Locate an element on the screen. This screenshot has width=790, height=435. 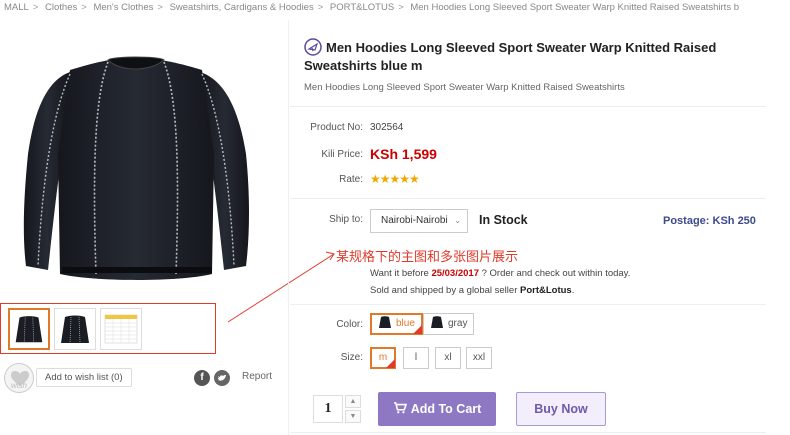
price-label: Kili Price: is located at coordinates (342, 154).